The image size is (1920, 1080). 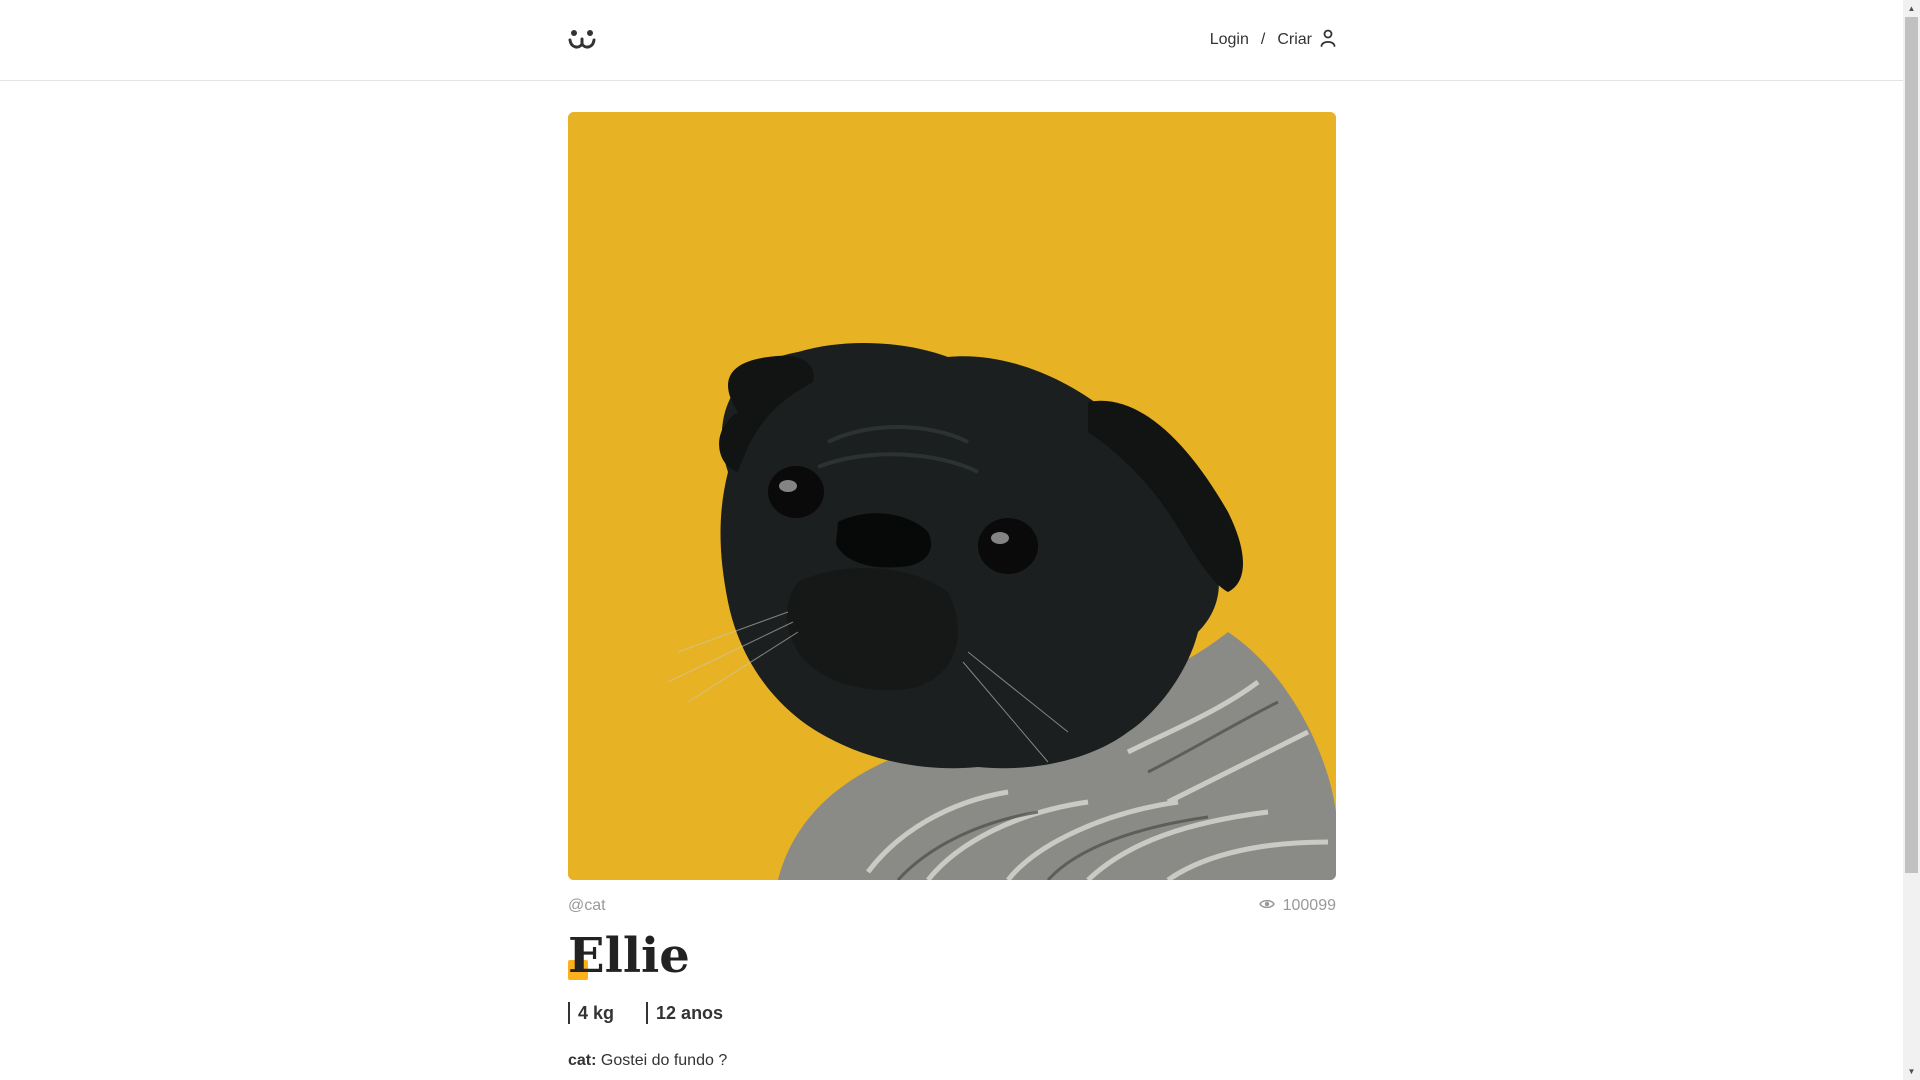 I want to click on scroll-up-arrow-icon: ▲, so click(x=1911, y=8).